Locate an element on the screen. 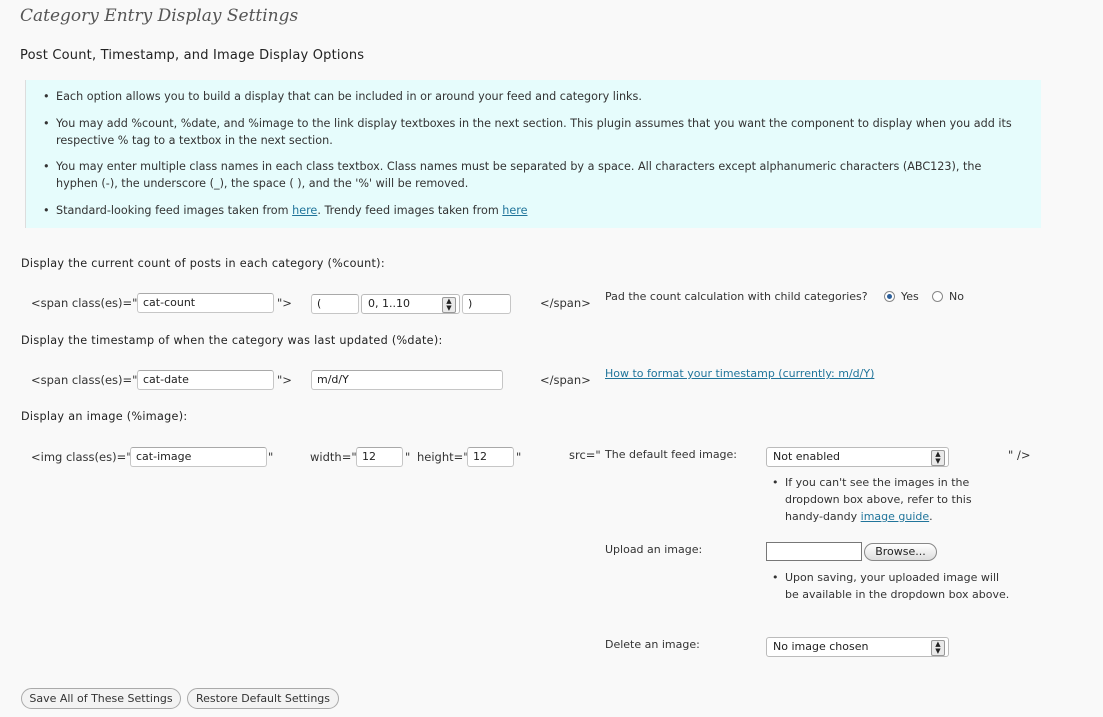 Image resolution: width=1103 pixels, height=717 pixels. date-class-input: cat-date is located at coordinates (205, 380).